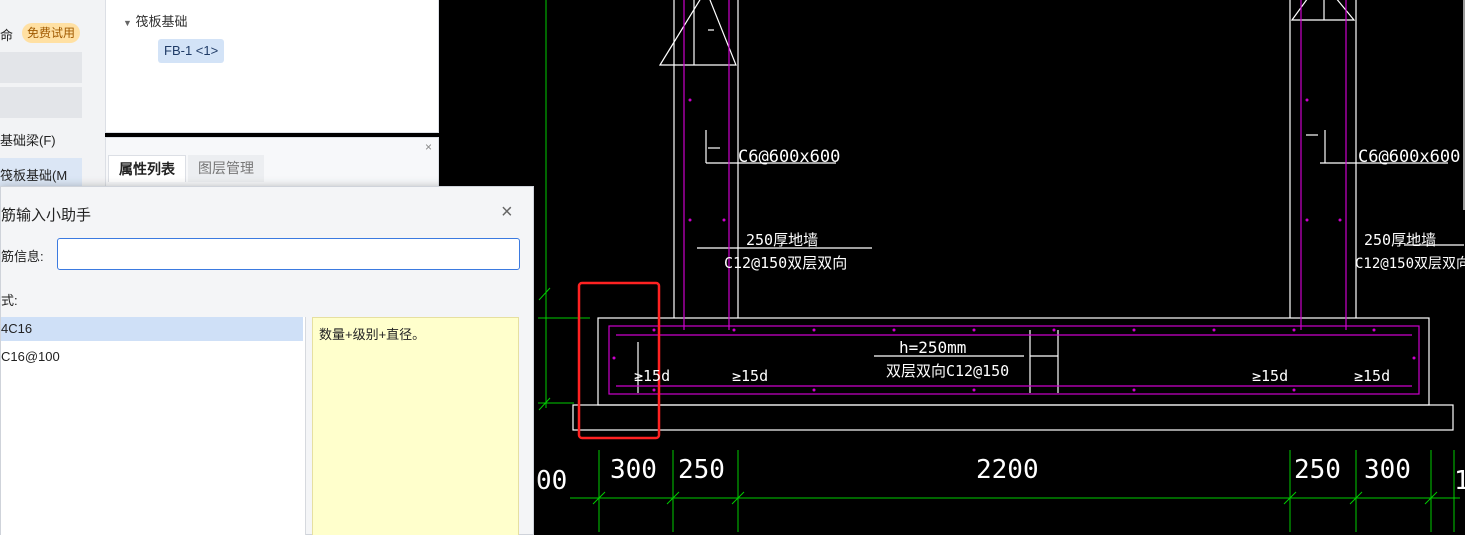 Image resolution: width=1465 pixels, height=535 pixels. I want to click on label-anchor-3: ≥15d, so click(1270, 376).